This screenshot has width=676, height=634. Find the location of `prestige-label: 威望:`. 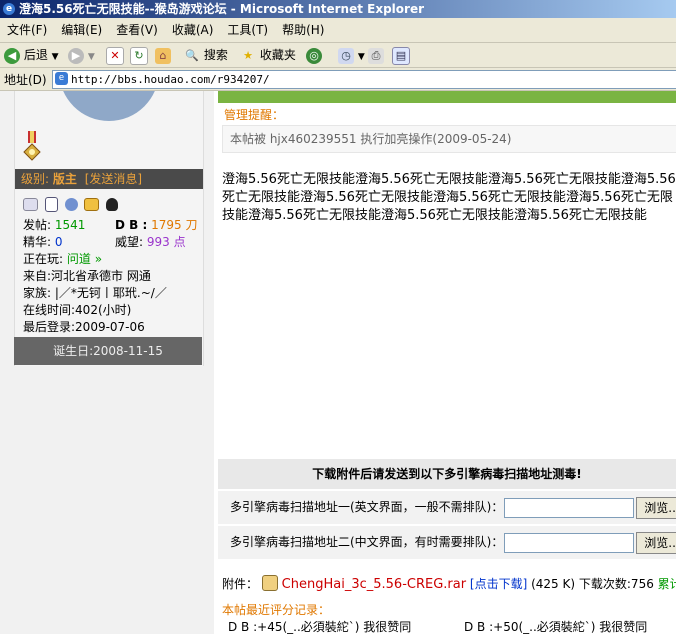

prestige-label: 威望: is located at coordinates (129, 242).